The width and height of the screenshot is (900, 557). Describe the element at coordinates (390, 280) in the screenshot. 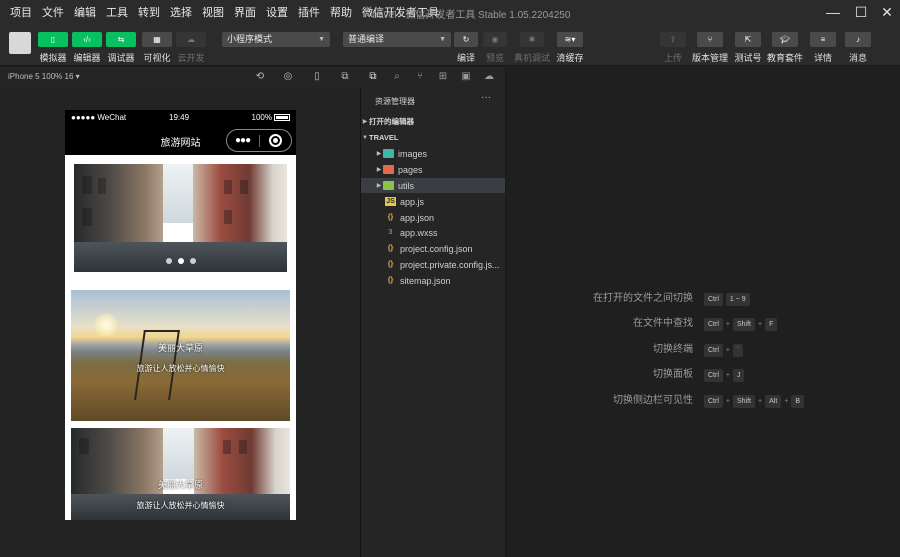

I see `json-file-icon: {}` at that location.